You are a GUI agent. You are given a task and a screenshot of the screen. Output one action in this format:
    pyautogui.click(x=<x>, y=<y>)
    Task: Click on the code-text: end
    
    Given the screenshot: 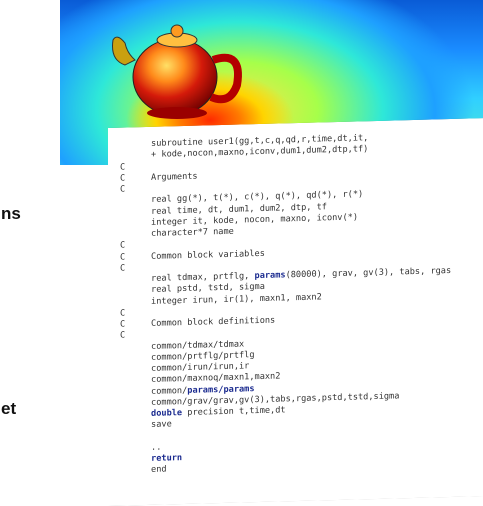 What is the action you would take?
    pyautogui.click(x=159, y=470)
    